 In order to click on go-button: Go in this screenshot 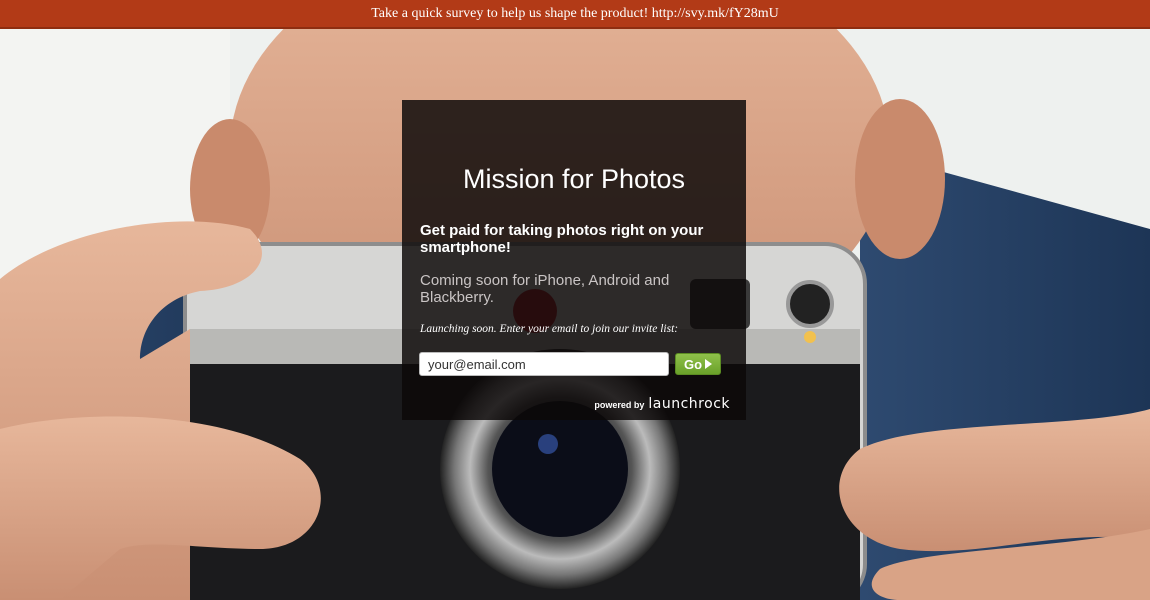, I will do `click(698, 364)`.